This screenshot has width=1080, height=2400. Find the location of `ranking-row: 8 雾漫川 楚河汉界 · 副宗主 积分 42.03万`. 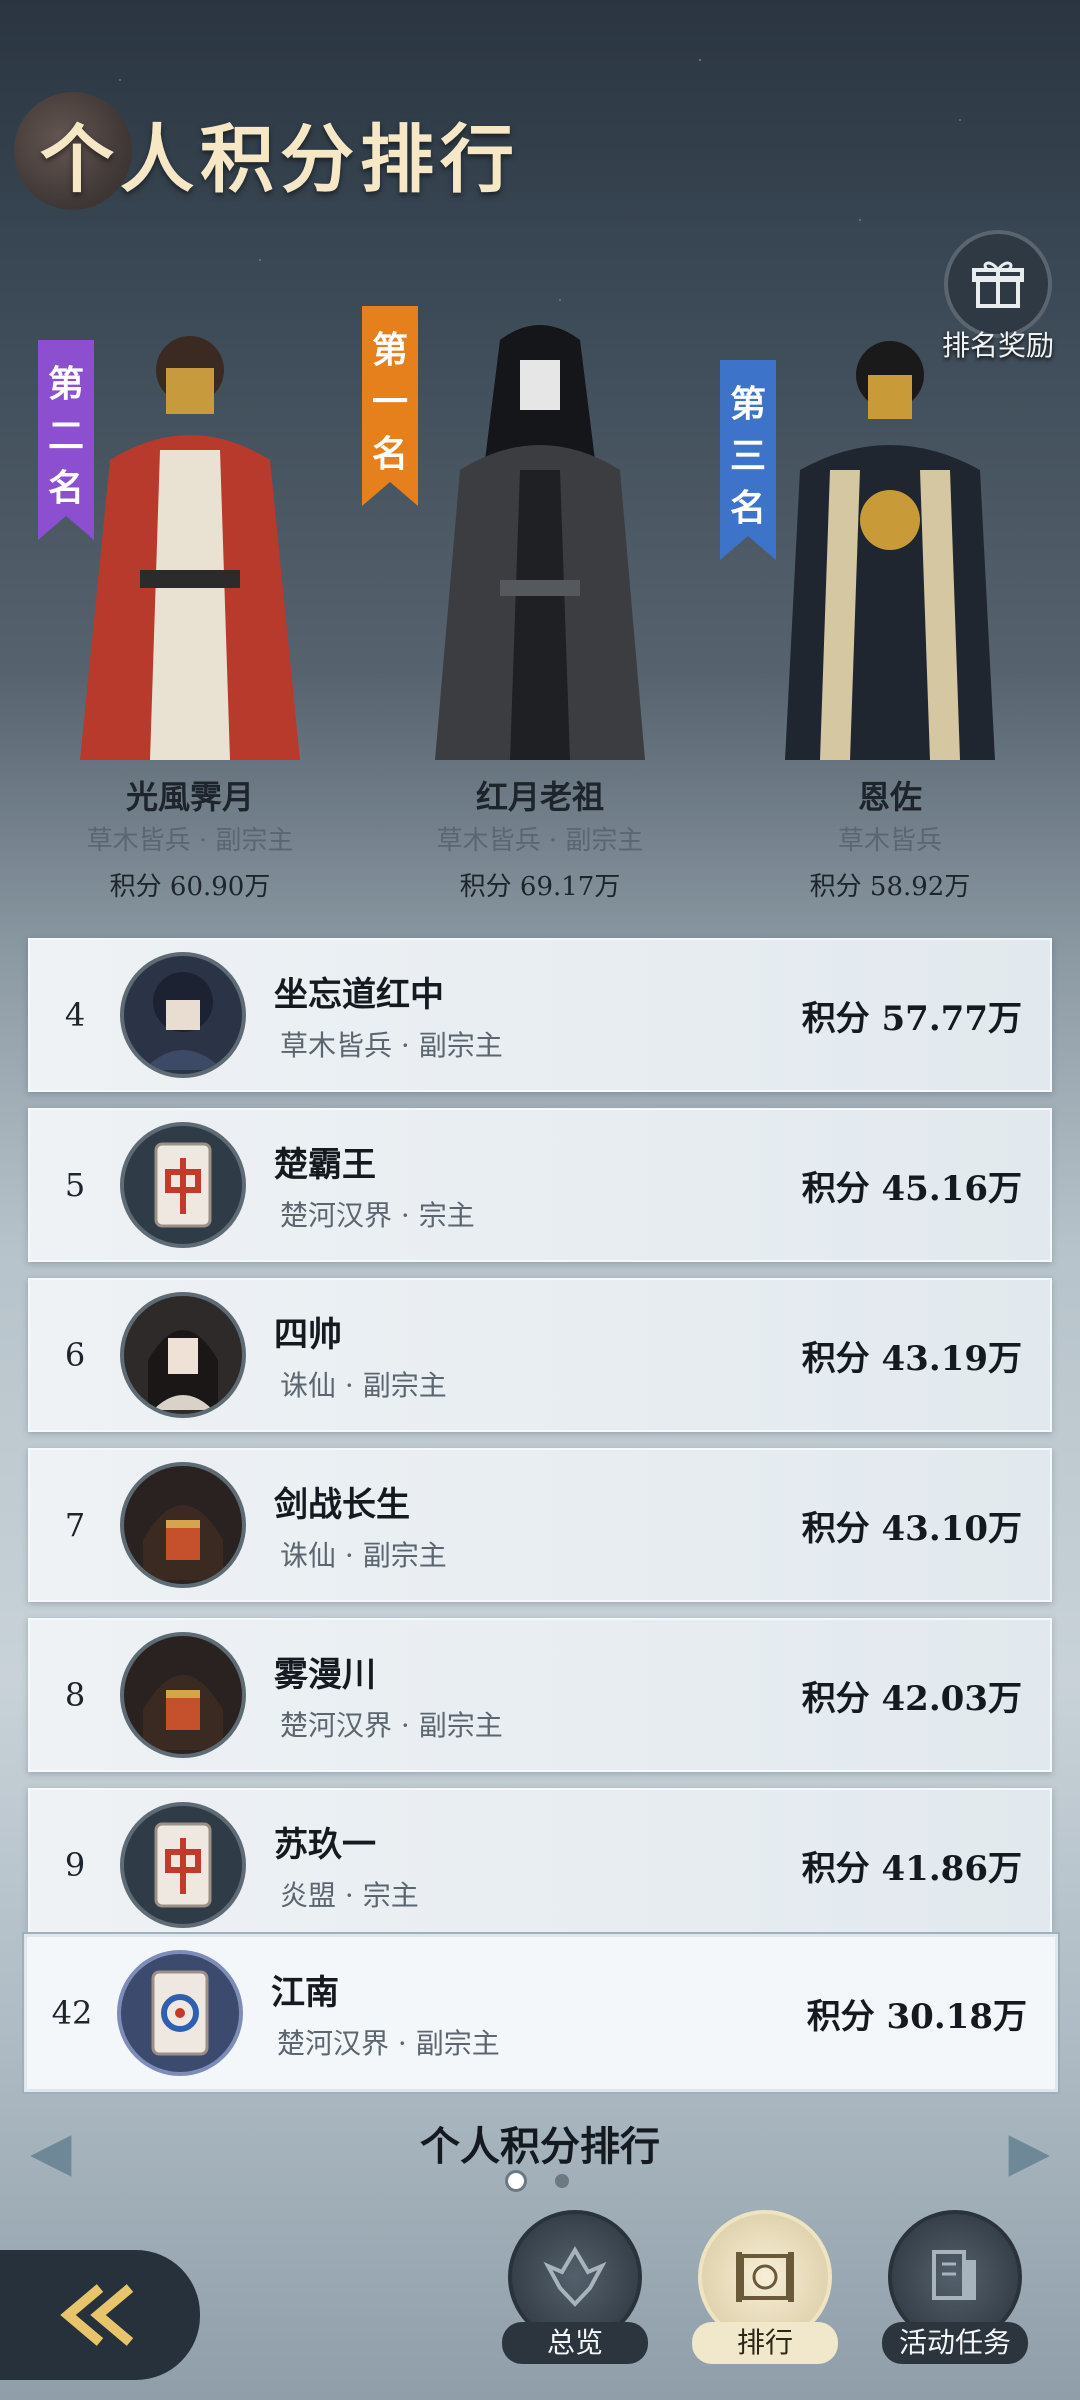

ranking-row: 8 雾漫川 楚河汉界 · 副宗主 积分 42.03万 is located at coordinates (540, 1695).